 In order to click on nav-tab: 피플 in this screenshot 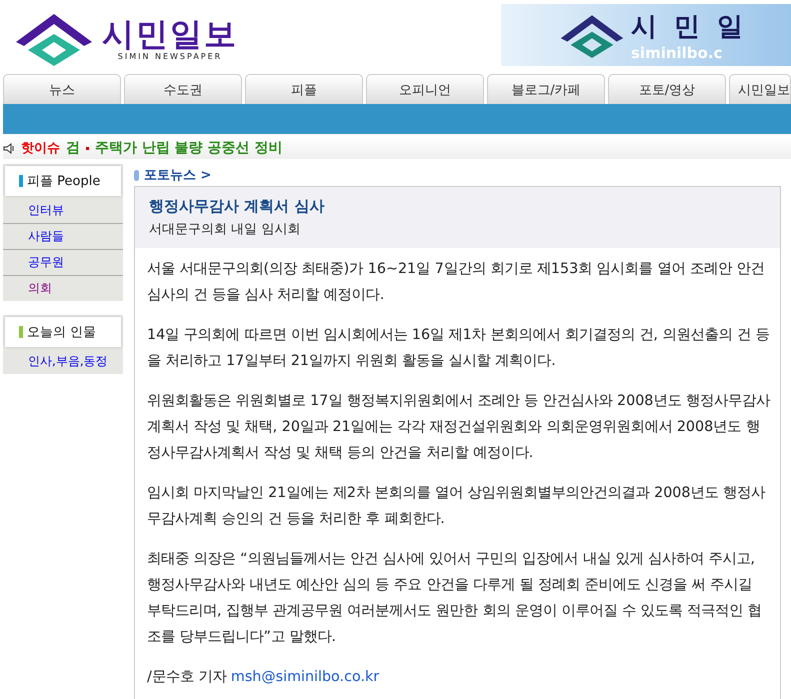, I will do `click(304, 89)`.